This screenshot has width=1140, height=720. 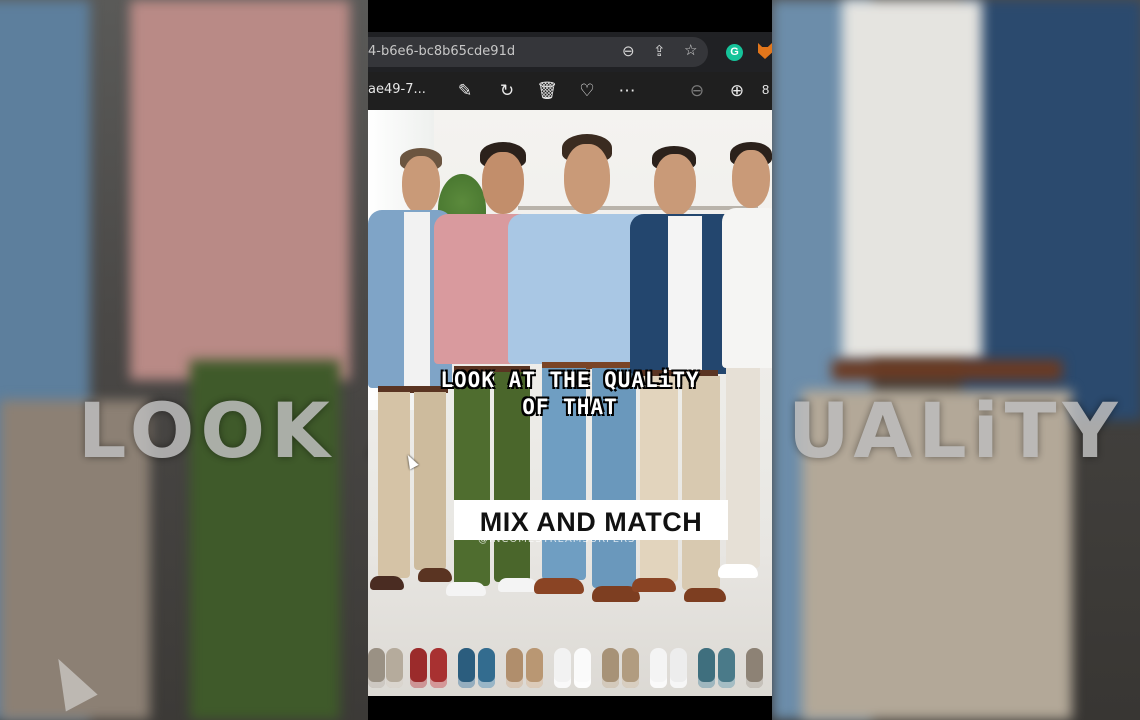 I want to click on channel-watermark: @INCOMESTREAMSURFERS, so click(x=557, y=539).